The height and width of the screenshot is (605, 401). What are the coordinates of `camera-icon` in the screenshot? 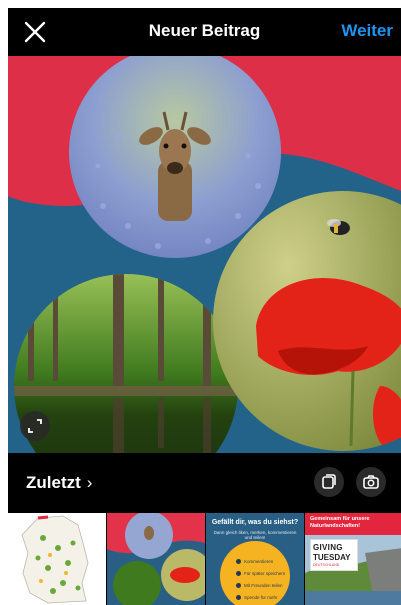 It's located at (371, 482).